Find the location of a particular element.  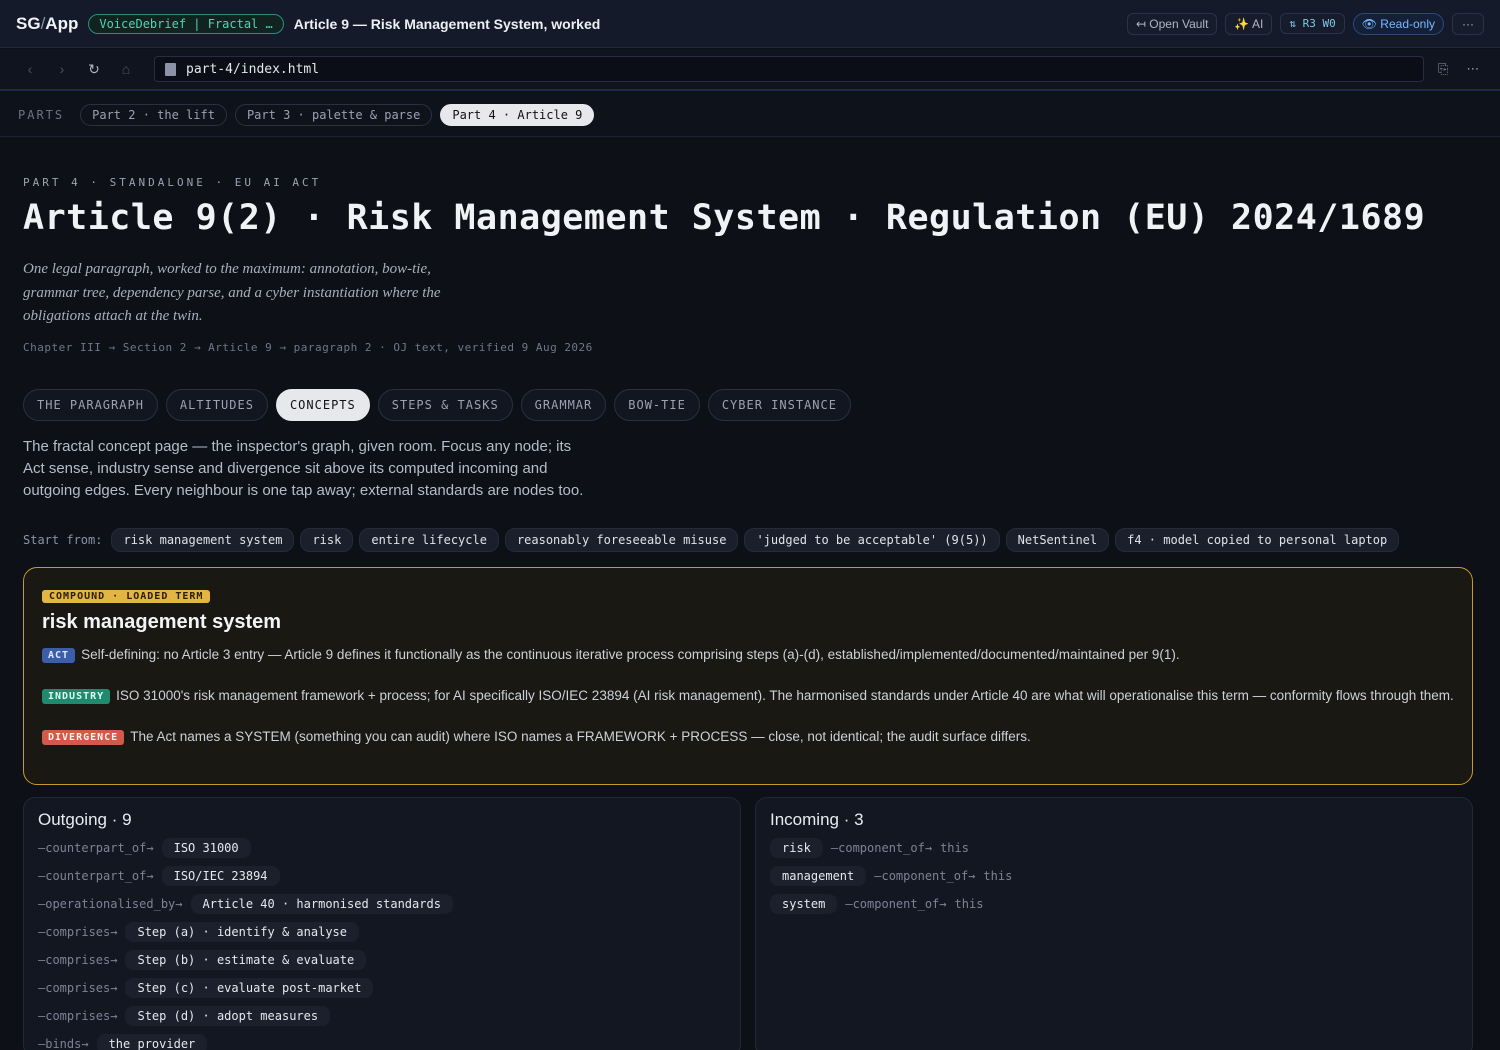

start-node: 'judged to be acceptable' (9(5)) is located at coordinates (872, 540).